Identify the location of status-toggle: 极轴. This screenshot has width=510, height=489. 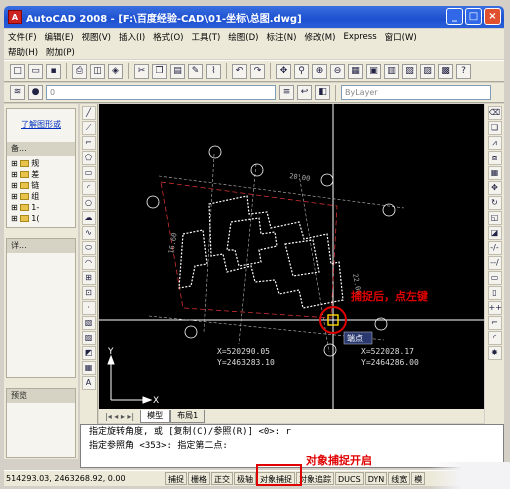
(245, 478).